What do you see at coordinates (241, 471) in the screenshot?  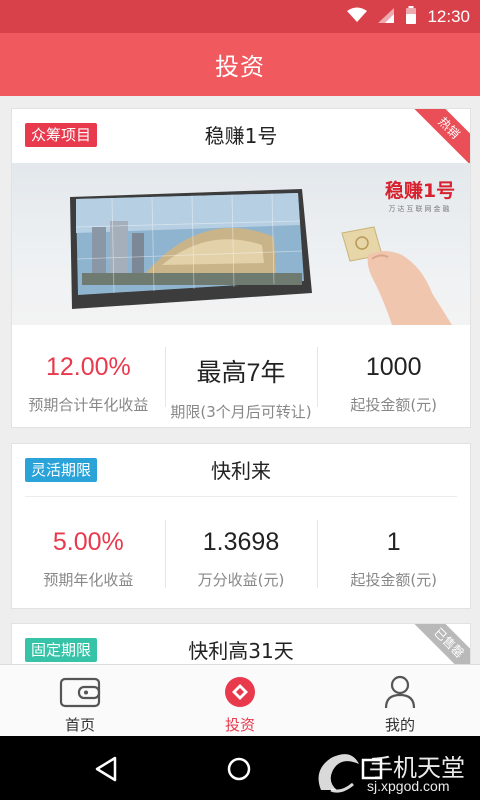 I see `card-header: 快利来 灵活期限` at bounding box center [241, 471].